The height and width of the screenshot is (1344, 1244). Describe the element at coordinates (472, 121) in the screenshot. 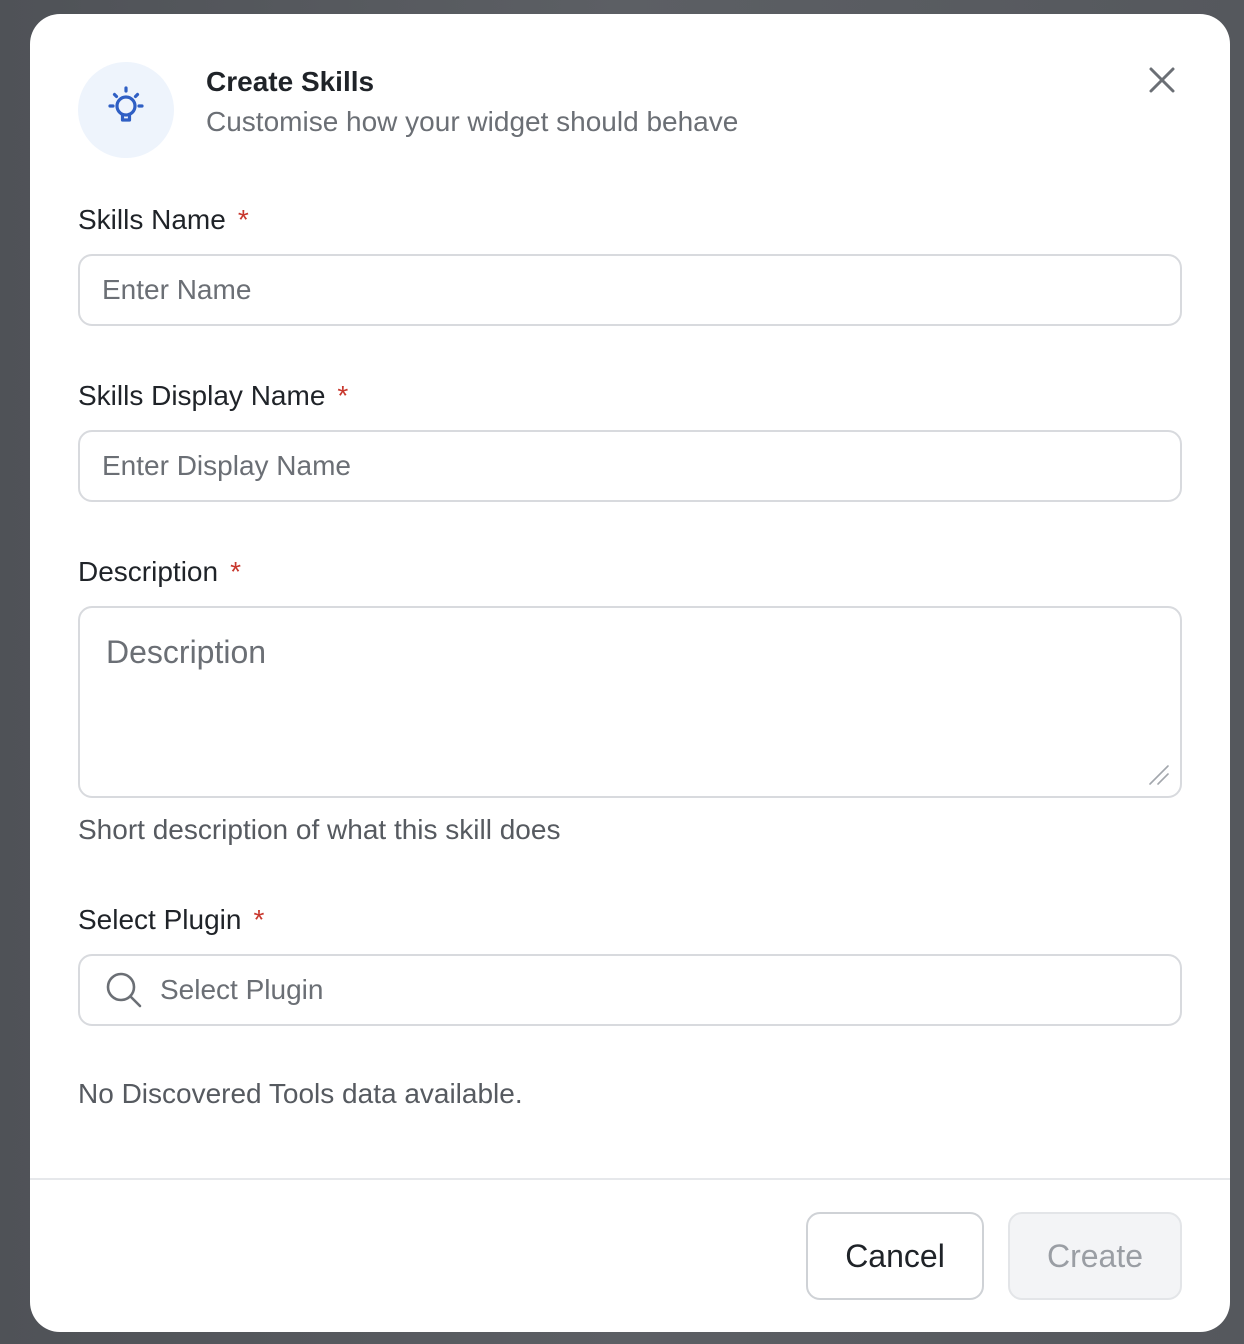

I see `dialog-subtitle: Customise how your widget should behave` at that location.